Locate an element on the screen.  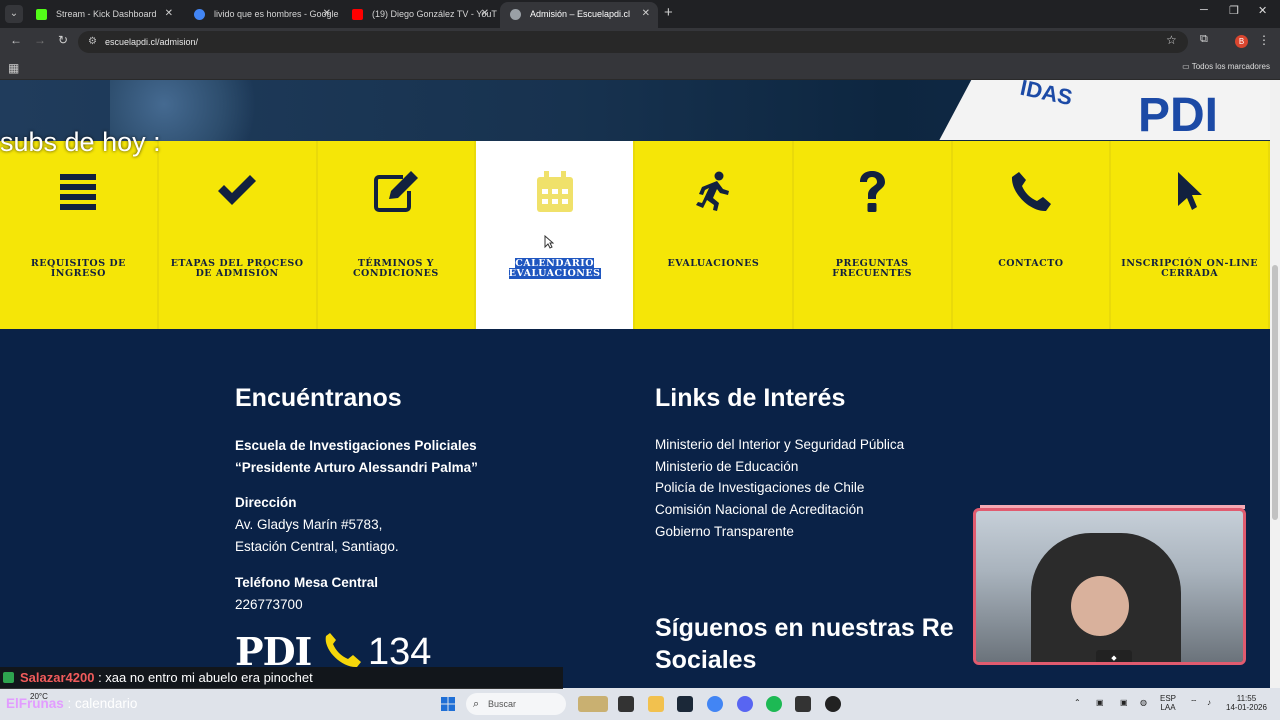
tile-terminos: TÉRMINOS Y CONDICIONES is located at coordinates (397, 235).